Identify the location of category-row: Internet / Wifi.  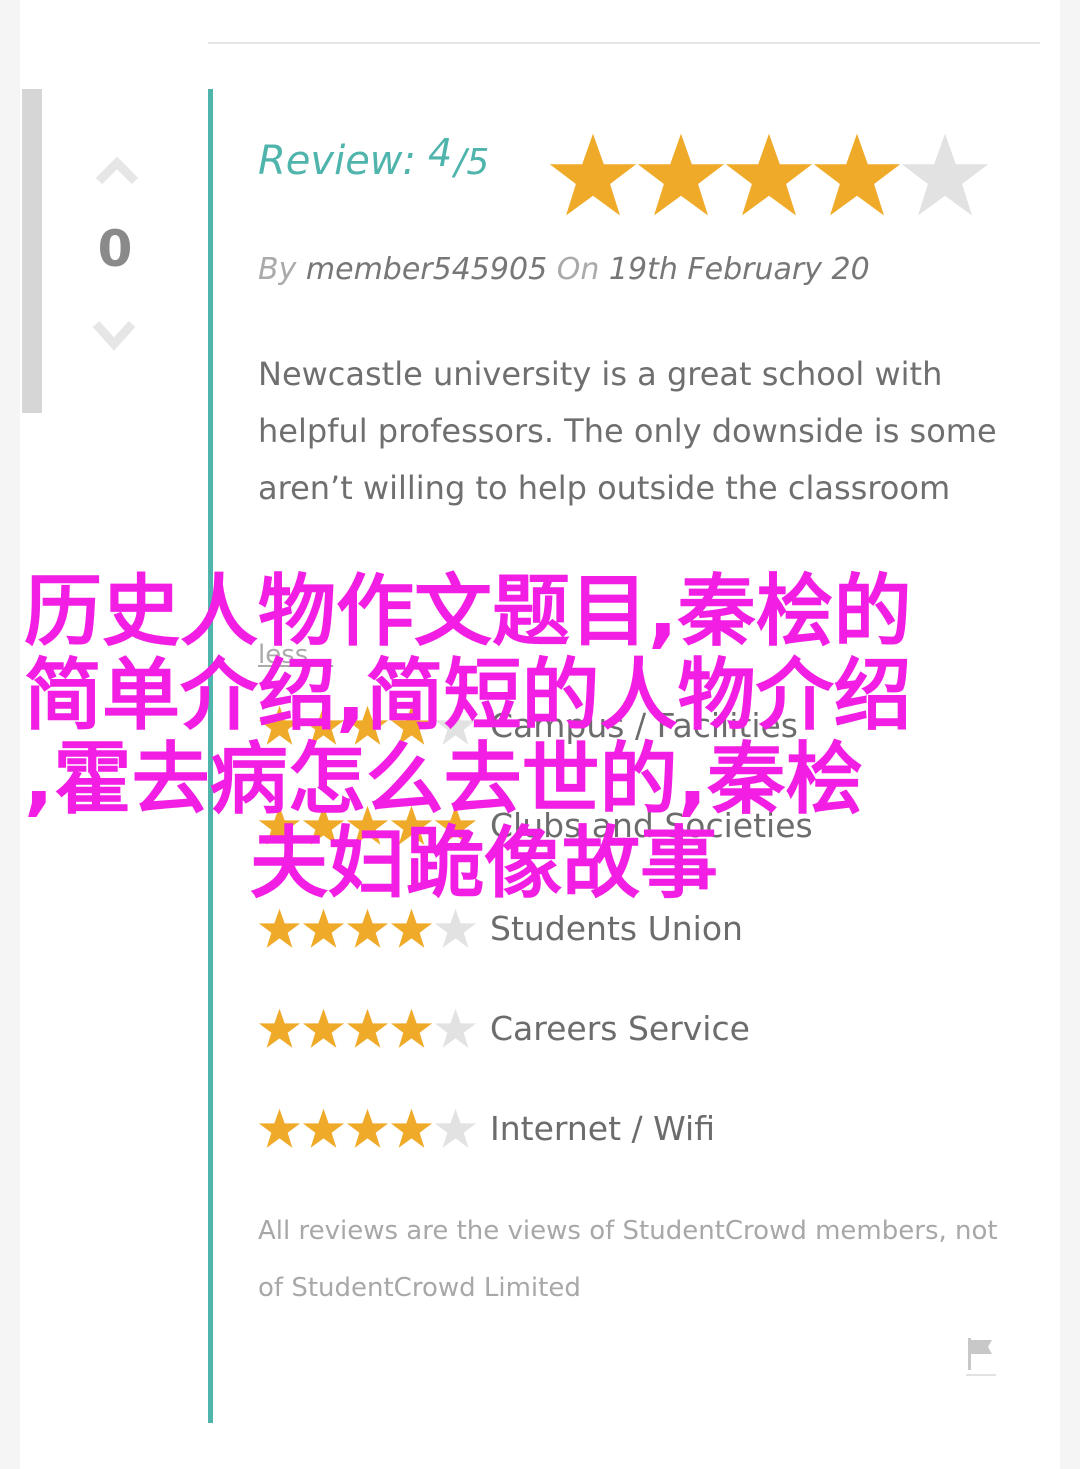
(486, 1128).